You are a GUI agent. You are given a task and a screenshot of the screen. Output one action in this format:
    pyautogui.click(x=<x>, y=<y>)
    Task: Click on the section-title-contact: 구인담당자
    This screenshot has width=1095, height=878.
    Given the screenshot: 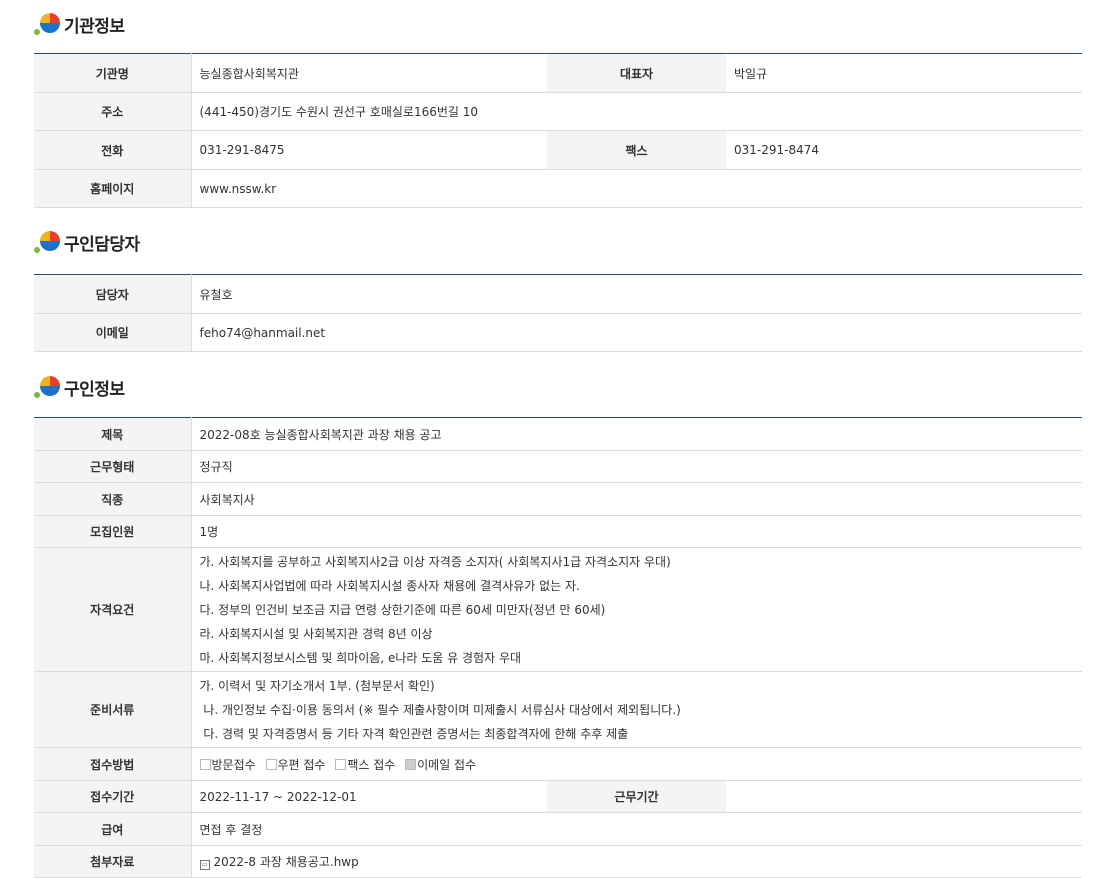 What is the action you would take?
    pyautogui.click(x=87, y=242)
    